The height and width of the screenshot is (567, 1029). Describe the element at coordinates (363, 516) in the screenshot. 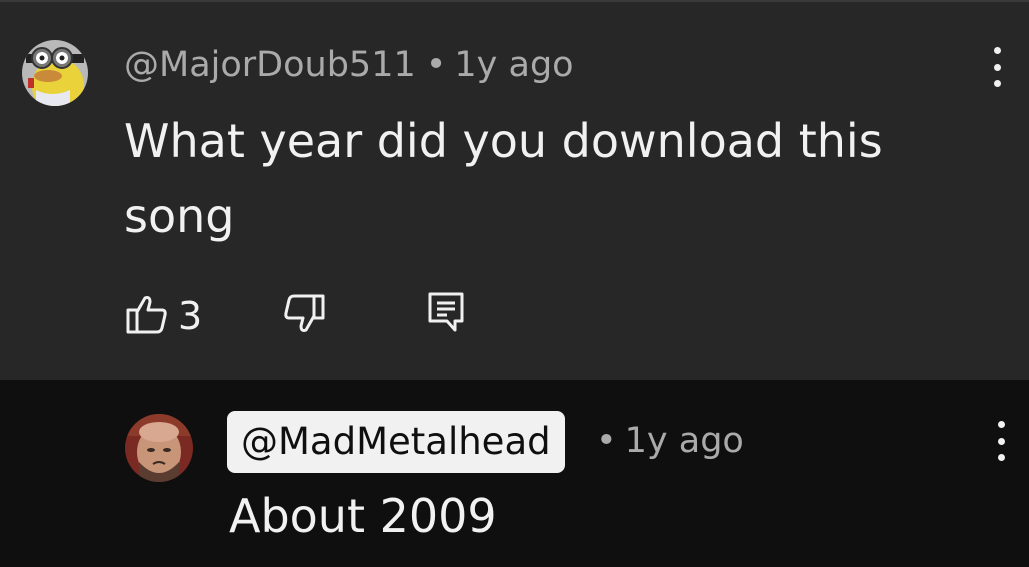

I see `reply-text: About 2009` at that location.